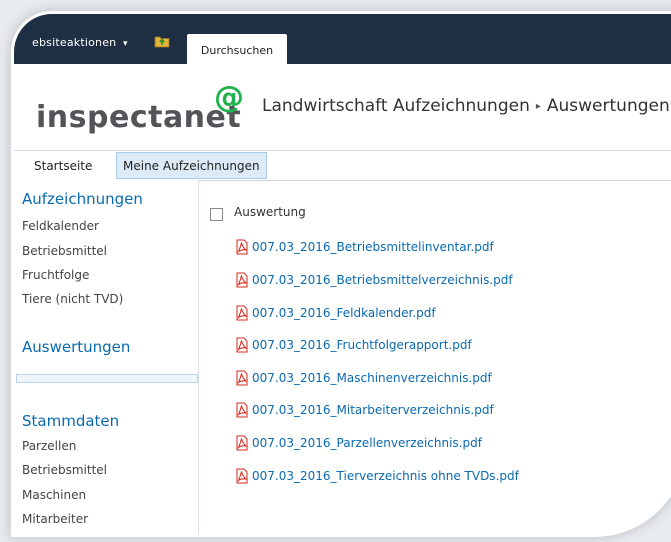 The width and height of the screenshot is (671, 542). I want to click on file-row: 007.03_2016_Parzellenverzeichnis.pdf, so click(358, 443).